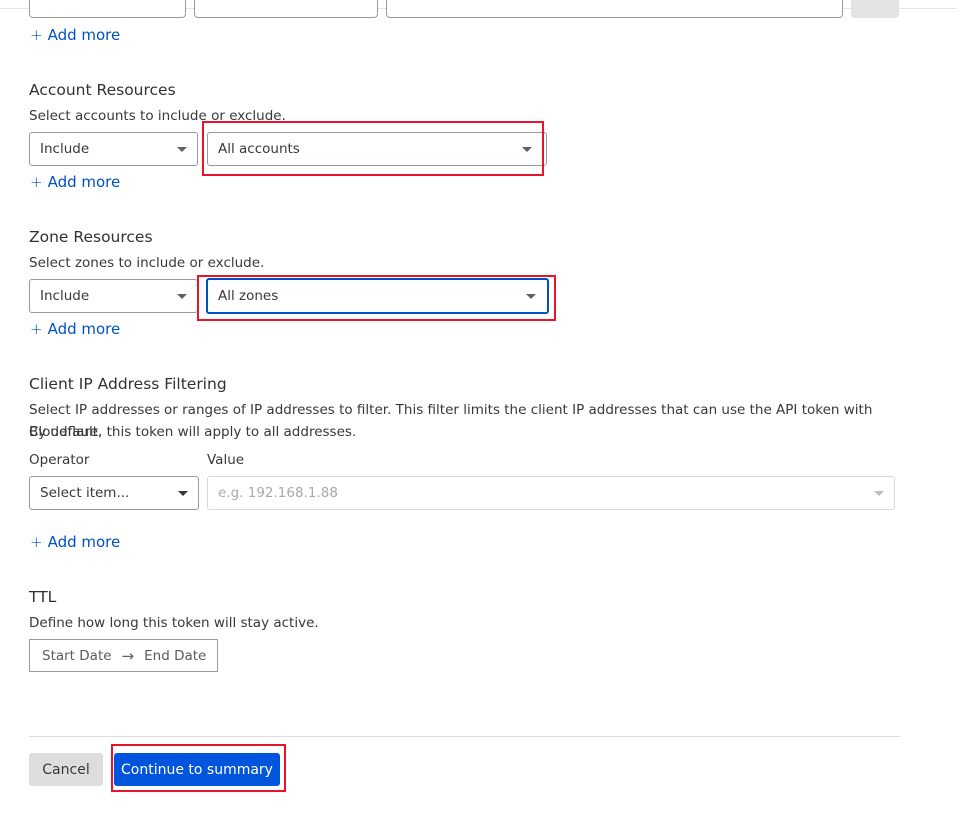 The image size is (957, 816). Describe the element at coordinates (59, 460) in the screenshot. I see `operator-label: Operator` at that location.